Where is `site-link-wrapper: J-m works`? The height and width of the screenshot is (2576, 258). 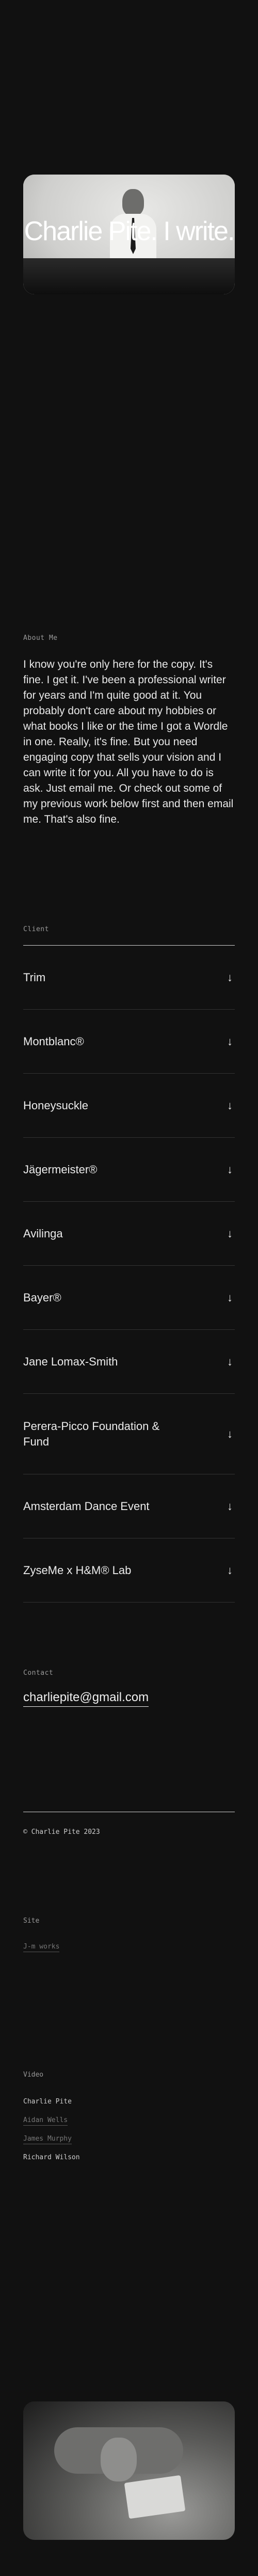
site-link-wrapper: J-m works is located at coordinates (41, 1947).